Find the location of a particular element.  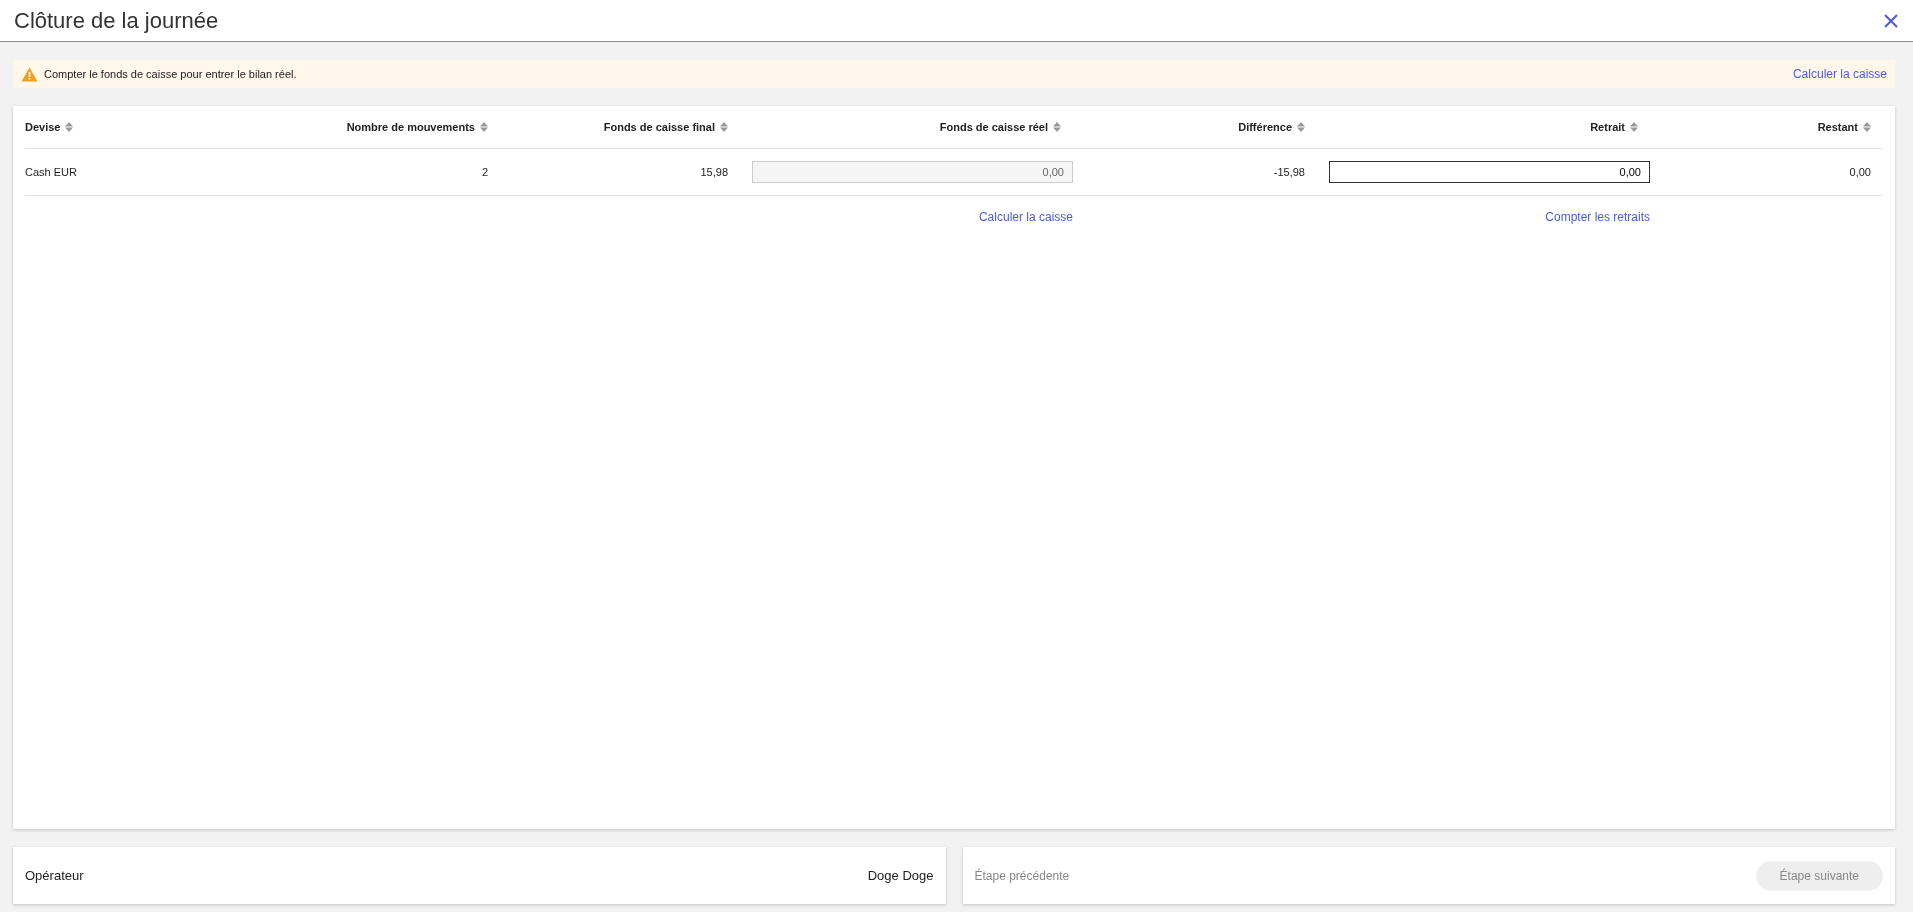

count-withdrawals-link: Compter les retraits is located at coordinates (1597, 217).